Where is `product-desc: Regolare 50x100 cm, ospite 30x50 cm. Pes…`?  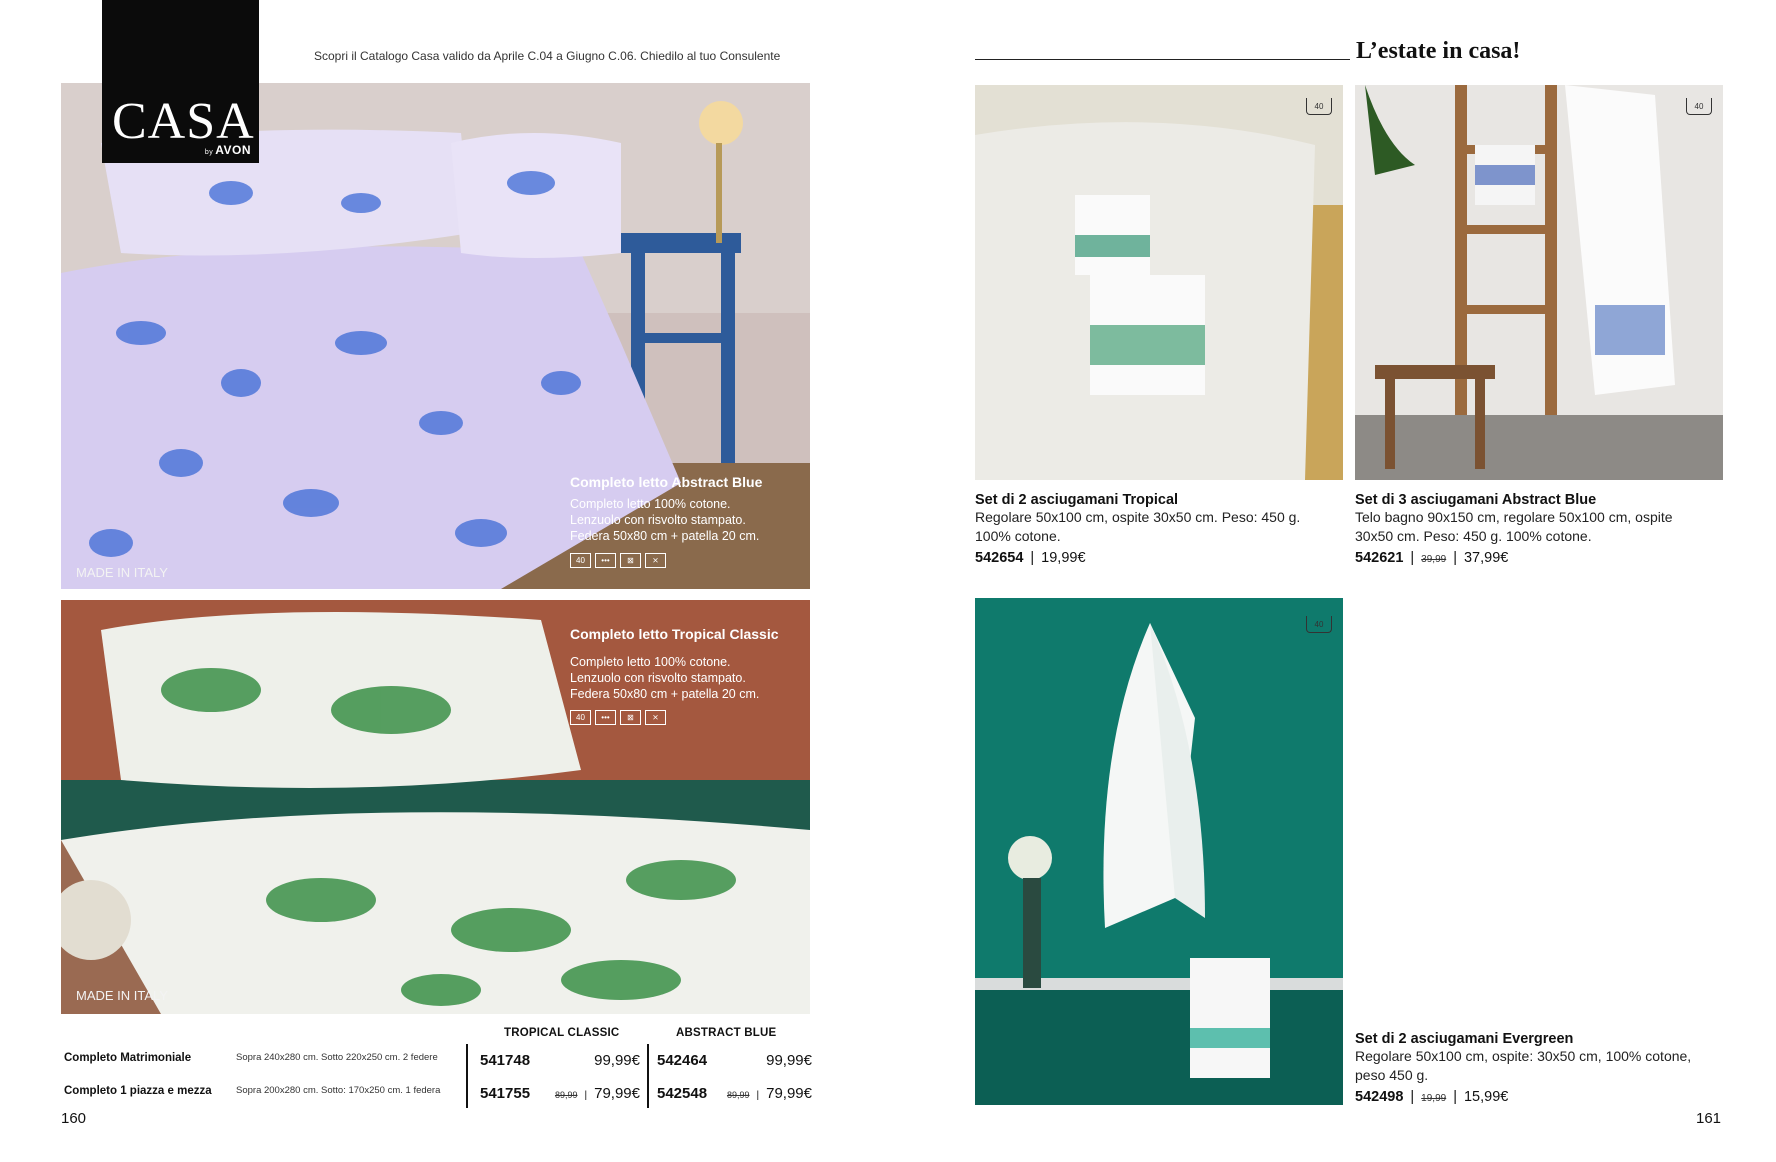
product-desc: Regolare 50x100 cm, ospite 30x50 cm. Pes… is located at coordinates (1138, 517).